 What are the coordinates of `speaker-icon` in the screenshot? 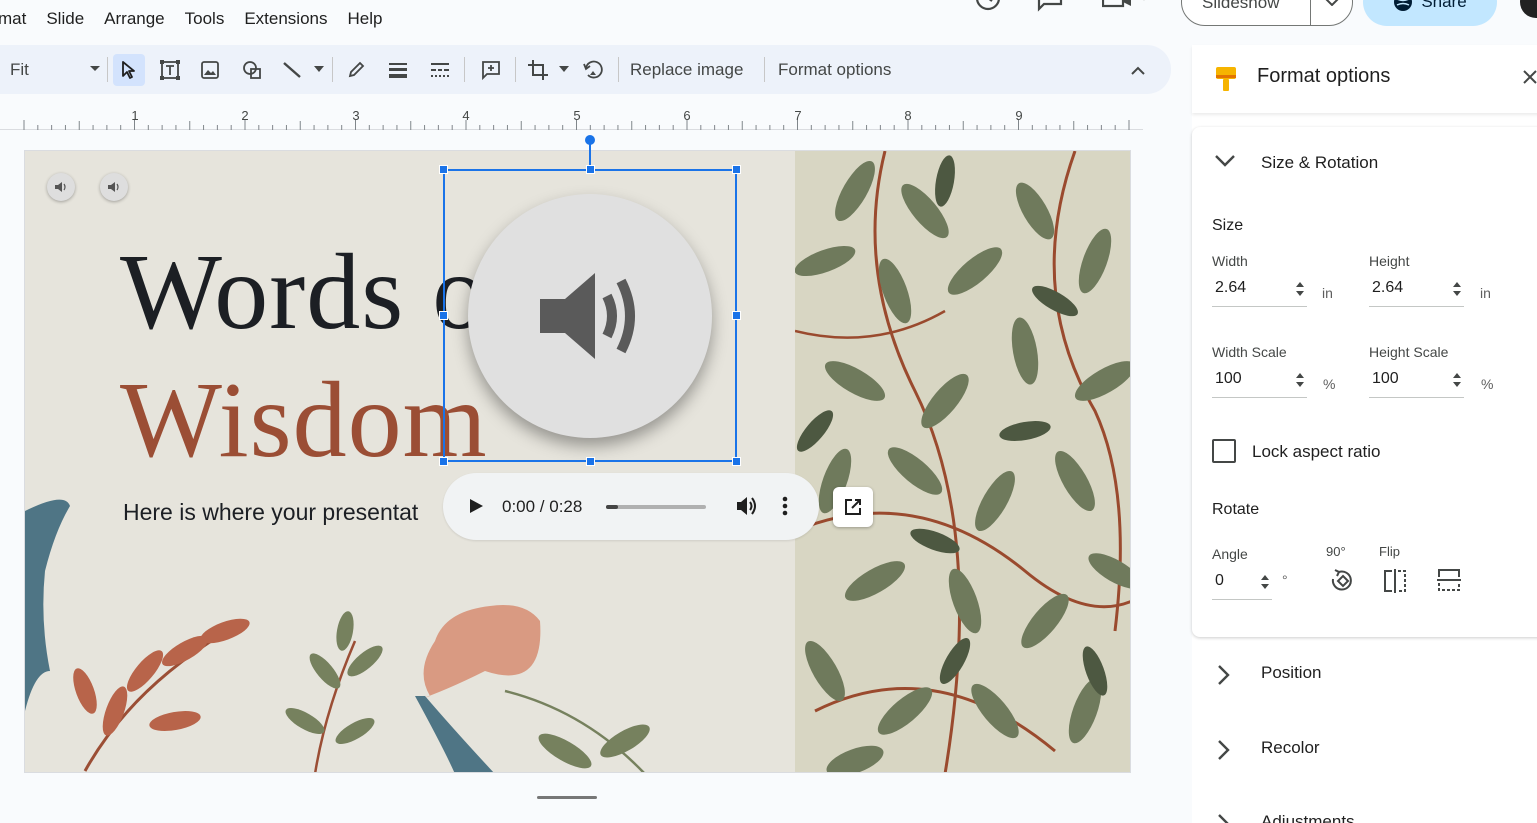 It's located at (113, 187).